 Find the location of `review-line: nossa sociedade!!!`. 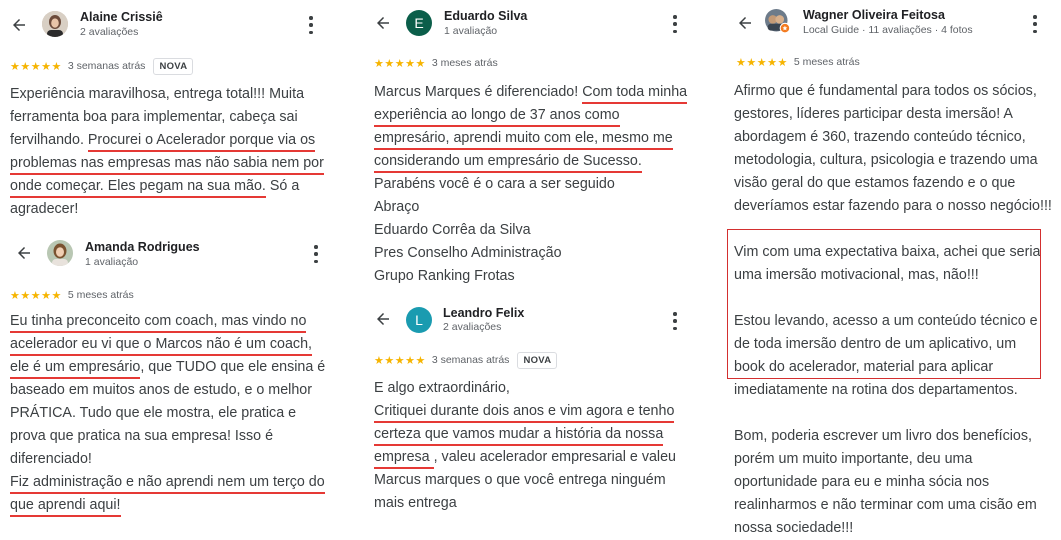

review-line: nossa sociedade!!! is located at coordinates (794, 528).